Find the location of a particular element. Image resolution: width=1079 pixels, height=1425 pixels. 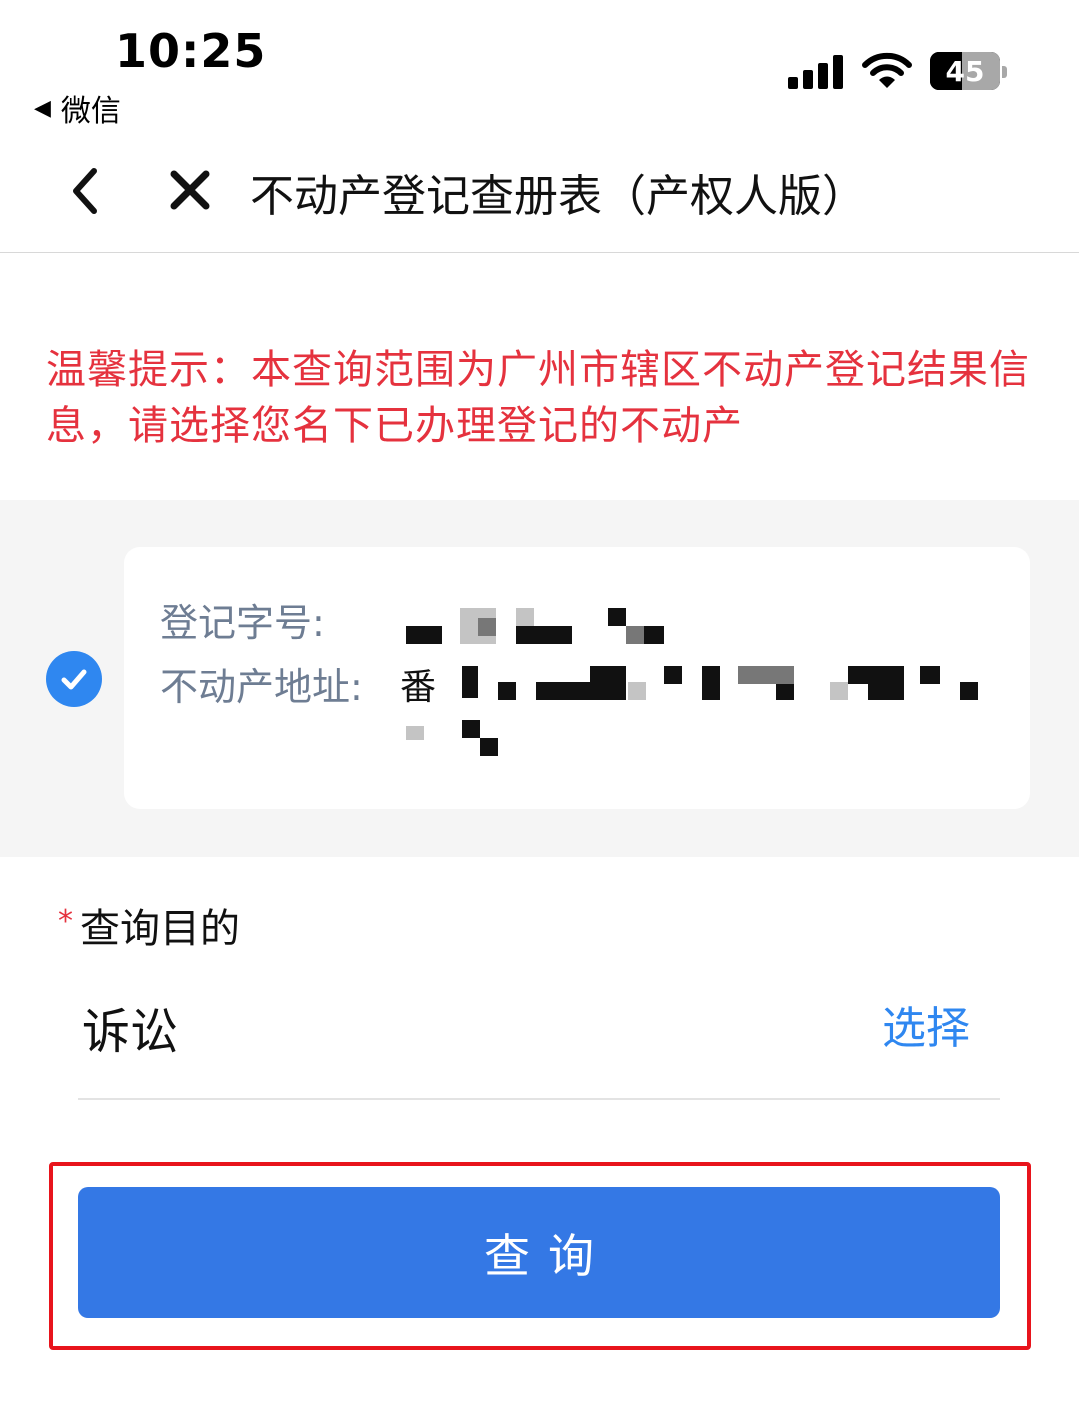

query-button: 查询 is located at coordinates (539, 1252).